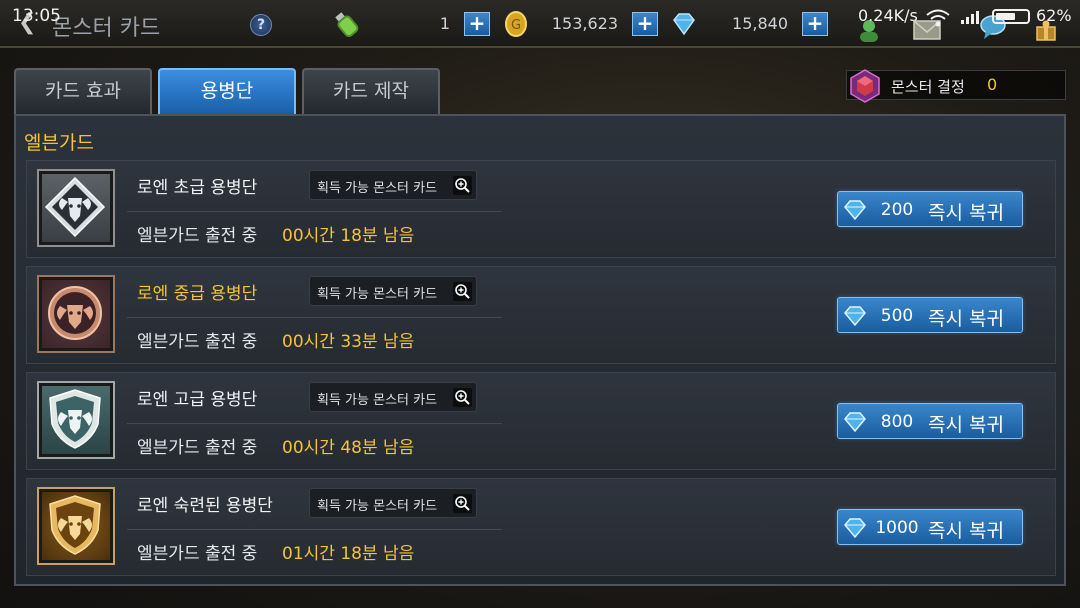  Describe the element at coordinates (865, 86) in the screenshot. I see `monster-crystal-icon` at that location.